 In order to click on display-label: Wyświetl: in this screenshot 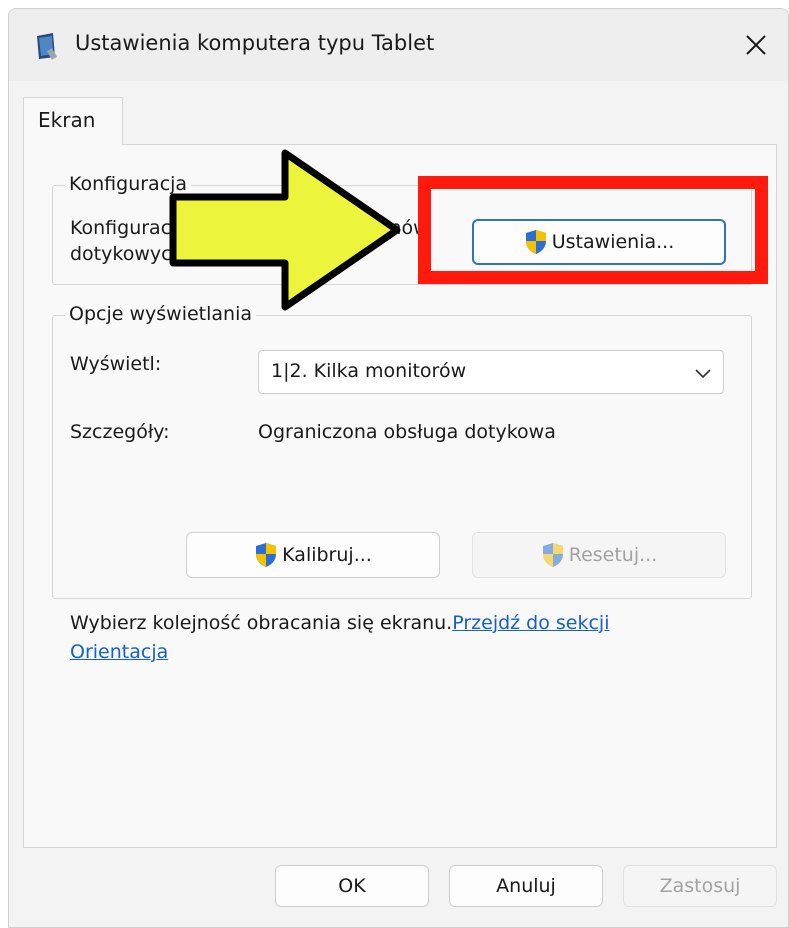, I will do `click(116, 364)`.